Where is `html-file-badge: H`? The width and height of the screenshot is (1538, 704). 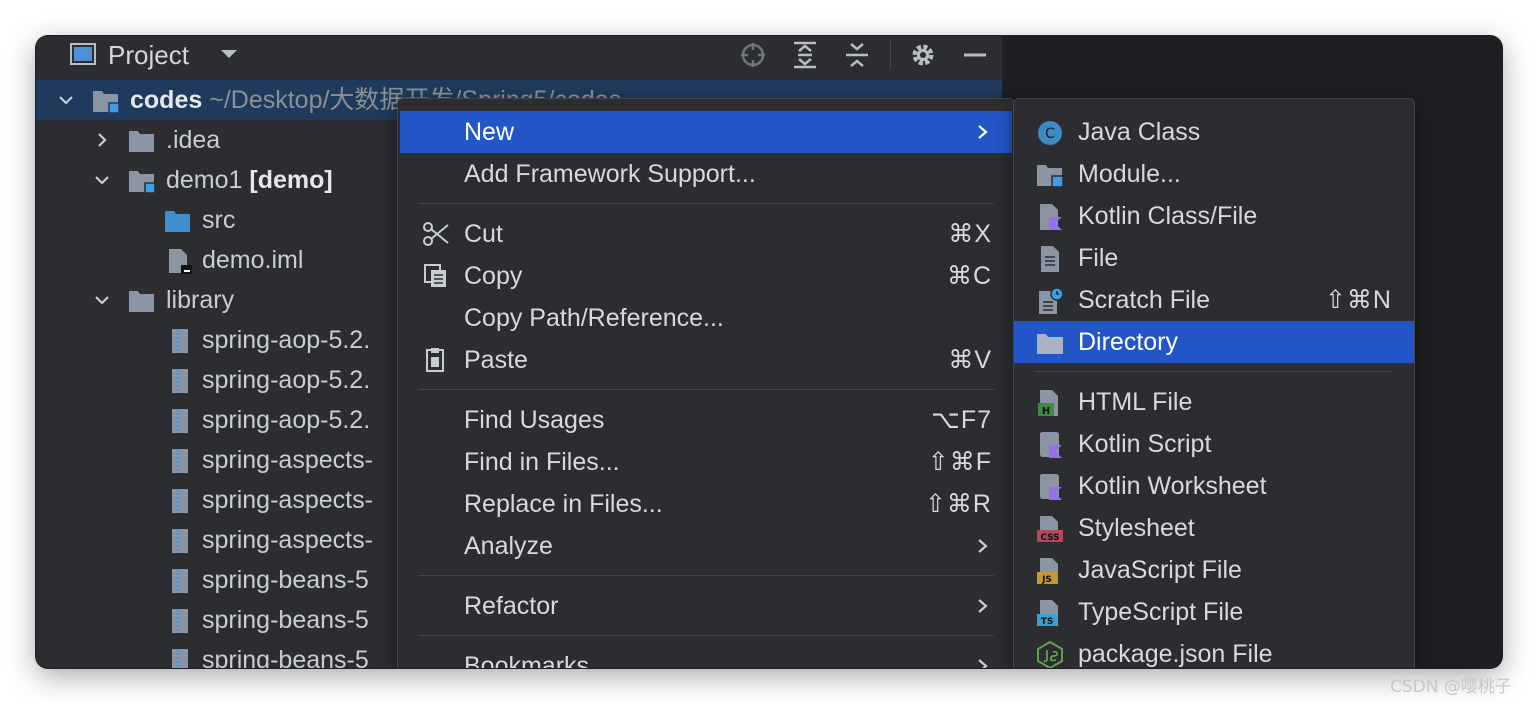 html-file-badge: H is located at coordinates (1046, 411).